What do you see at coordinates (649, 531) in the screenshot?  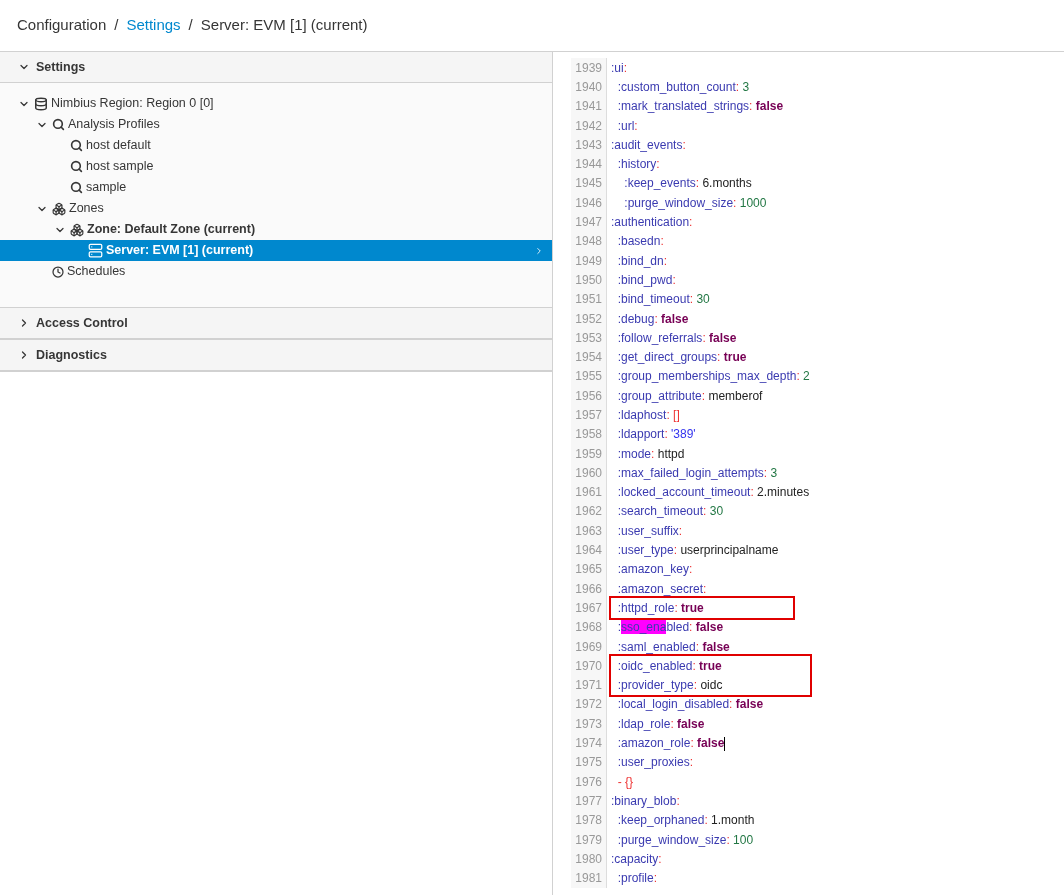 I see `code-line: :user_suffix:` at bounding box center [649, 531].